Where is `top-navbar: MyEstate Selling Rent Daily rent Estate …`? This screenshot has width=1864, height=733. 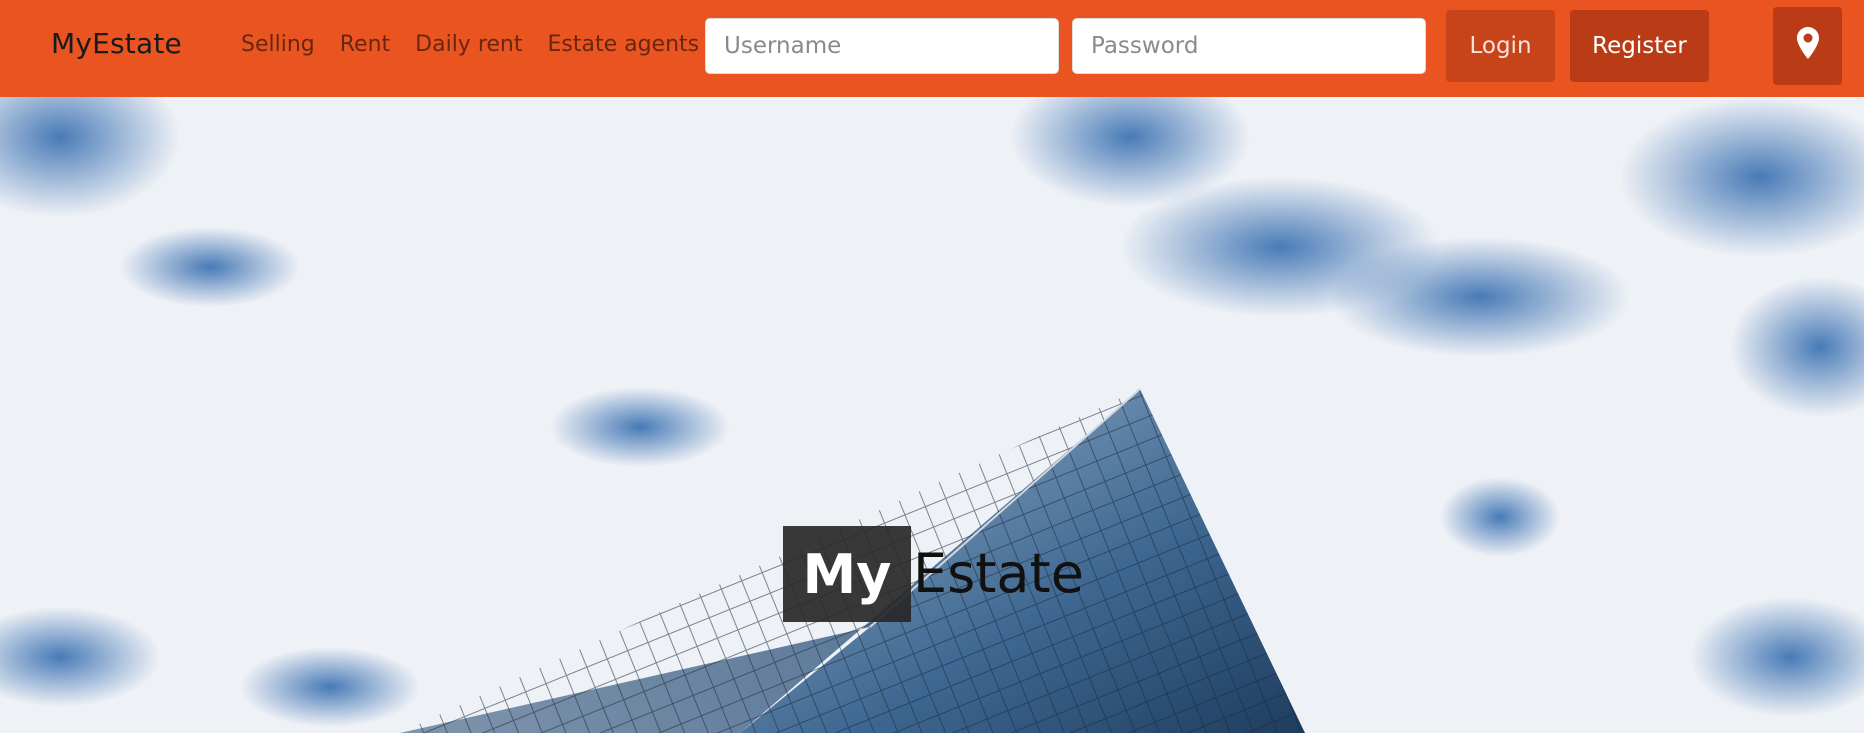
top-navbar: MyEstate Selling Rent Daily rent Estate … is located at coordinates (932, 48).